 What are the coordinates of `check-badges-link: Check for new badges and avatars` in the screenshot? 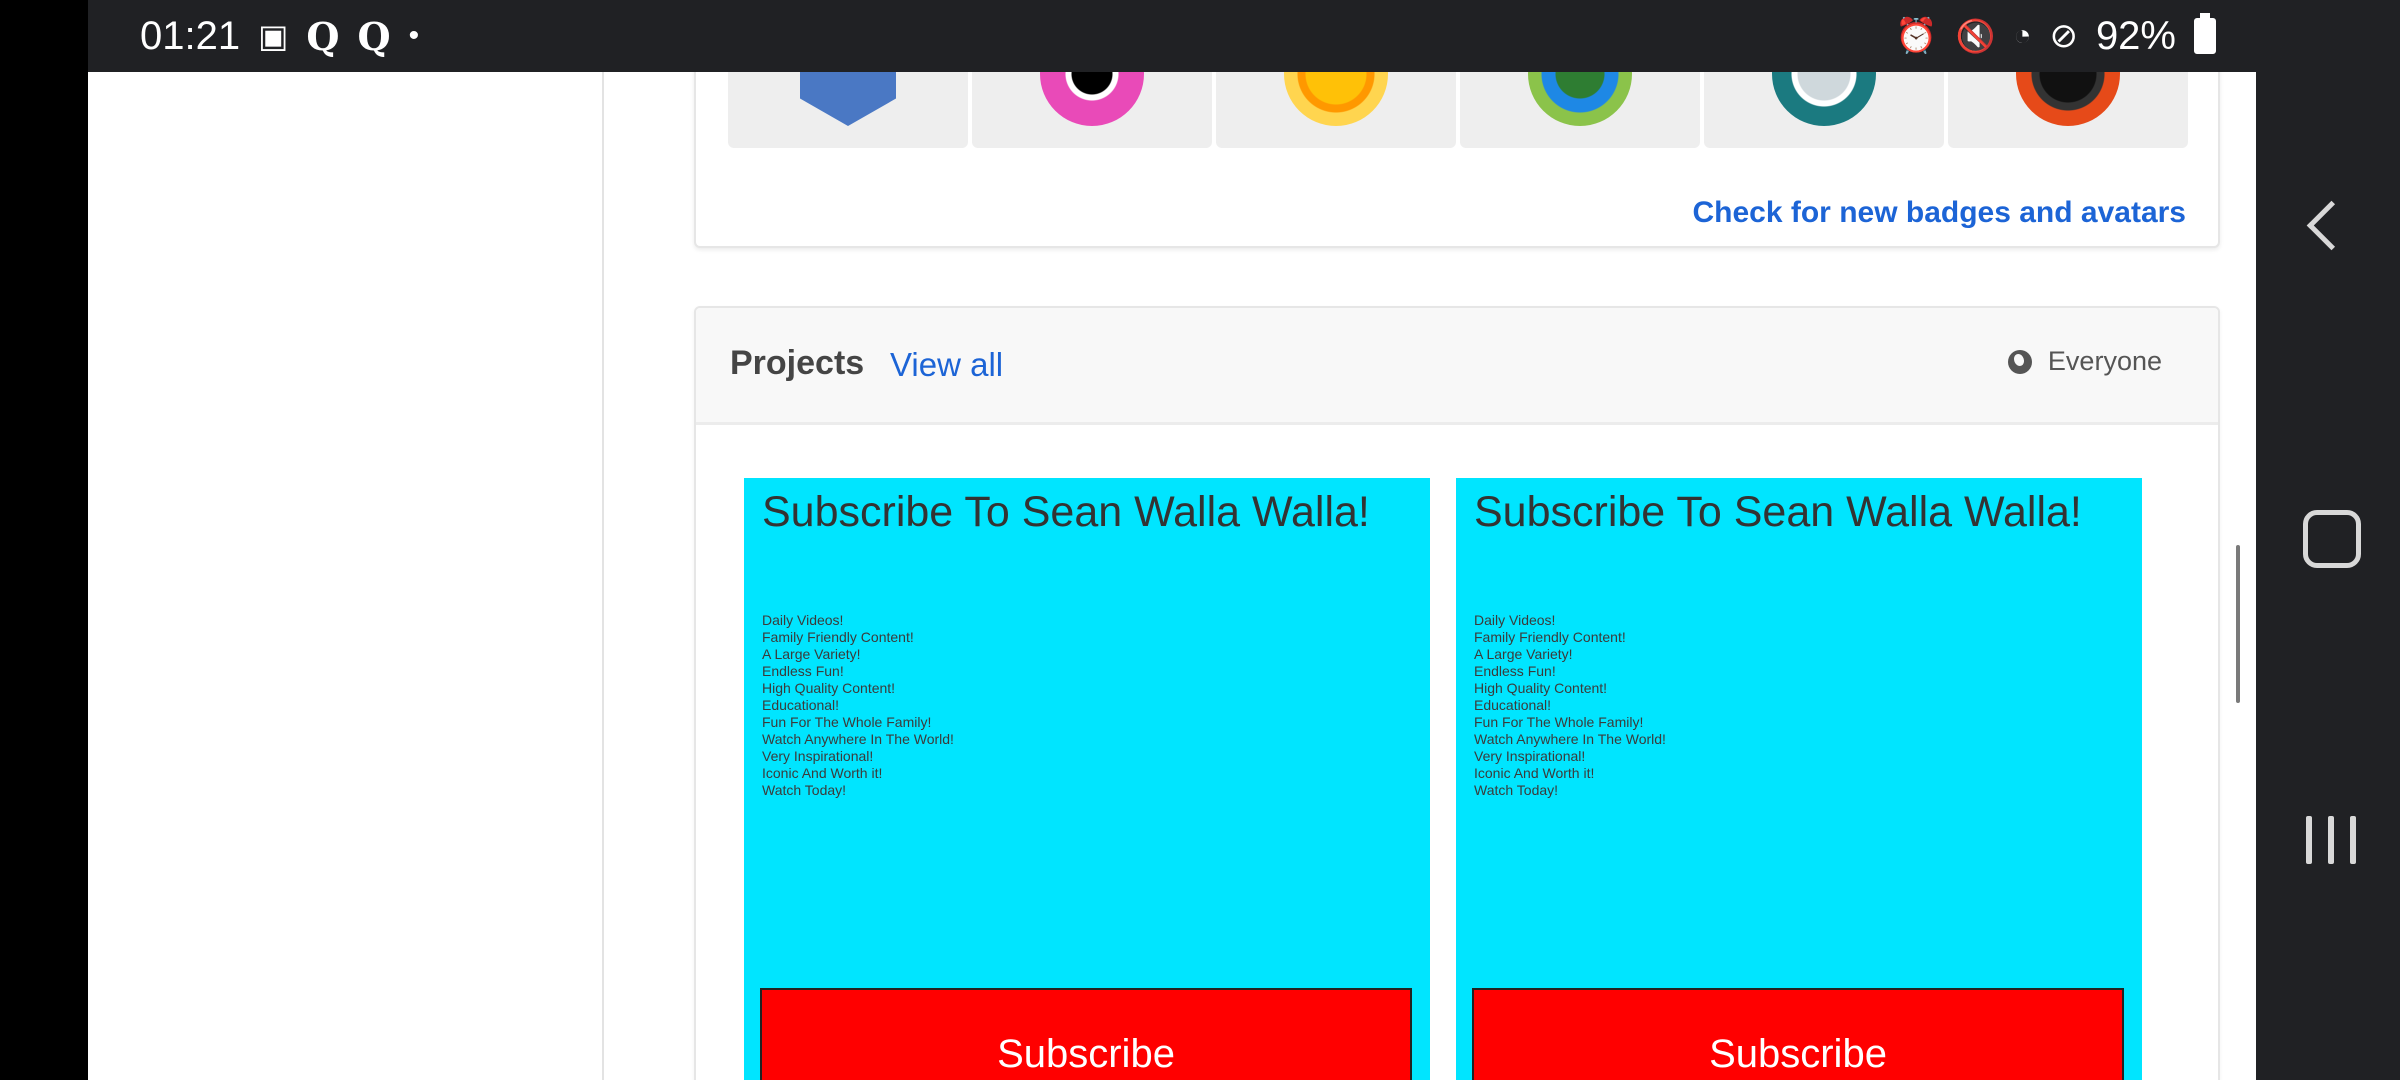 It's located at (1939, 213).